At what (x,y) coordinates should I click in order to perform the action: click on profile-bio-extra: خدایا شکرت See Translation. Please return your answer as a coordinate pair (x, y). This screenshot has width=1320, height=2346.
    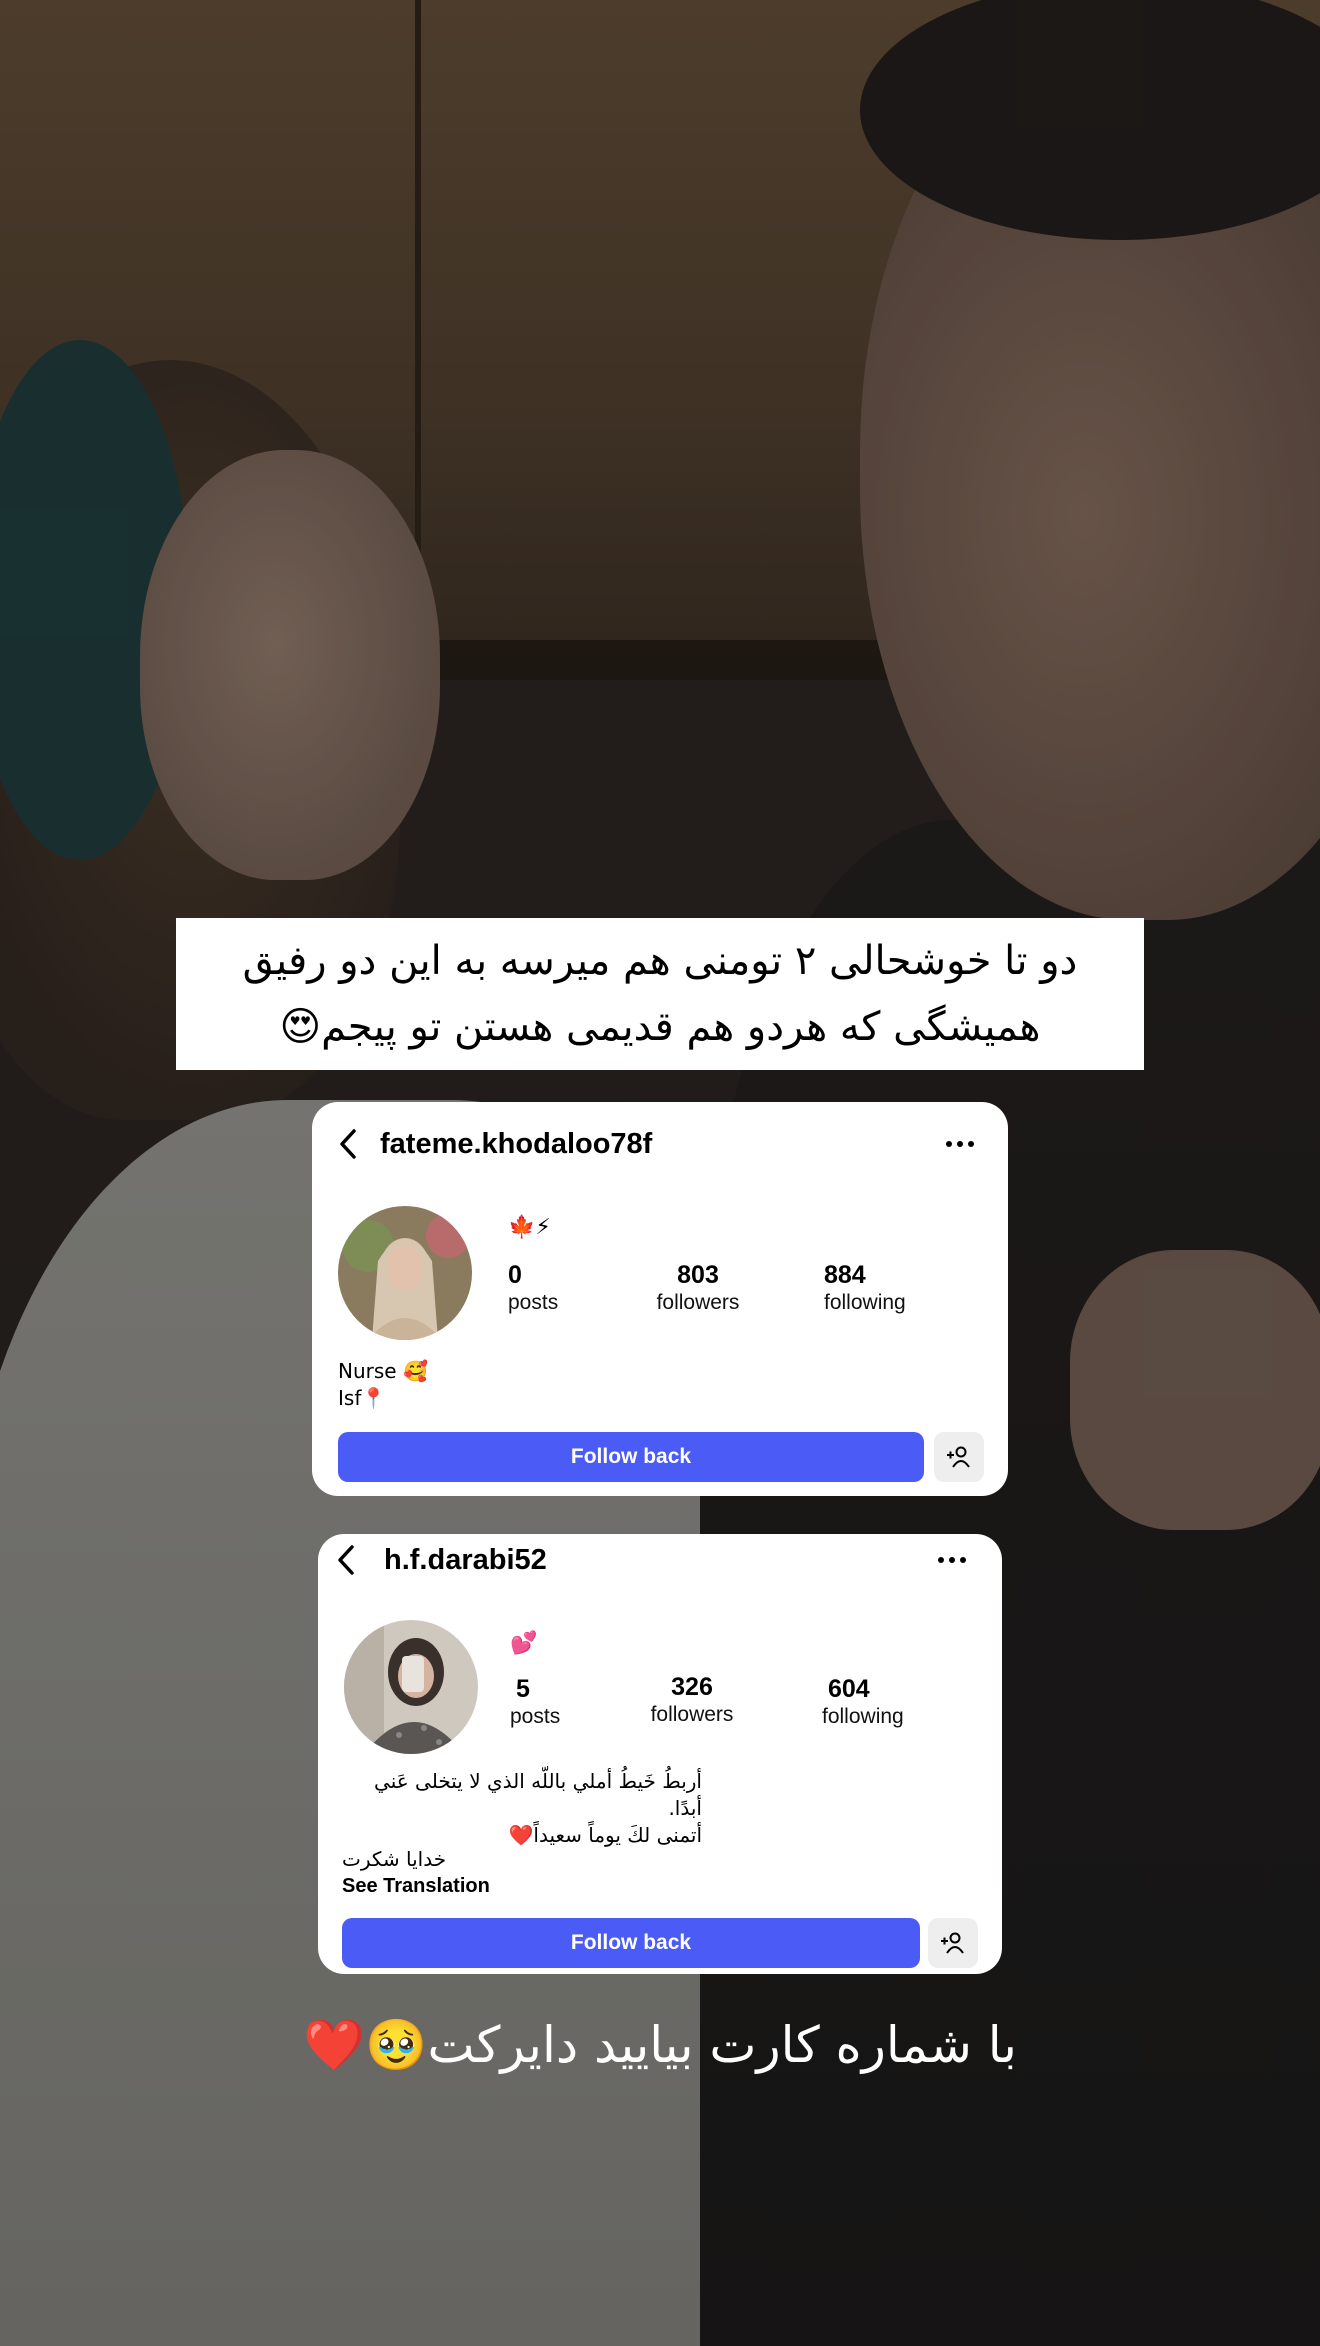
    Looking at the image, I should click on (416, 1873).